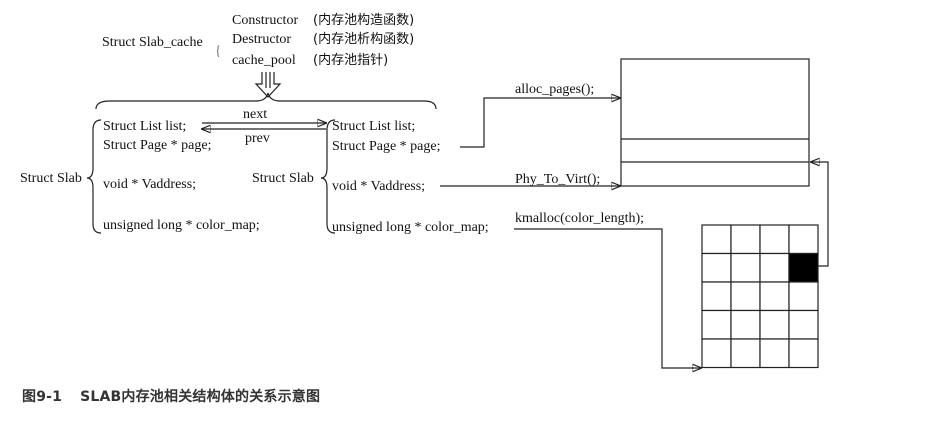 The width and height of the screenshot is (939, 428). What do you see at coordinates (264, 60) in the screenshot?
I see `cache-pool-name: cache_pool` at bounding box center [264, 60].